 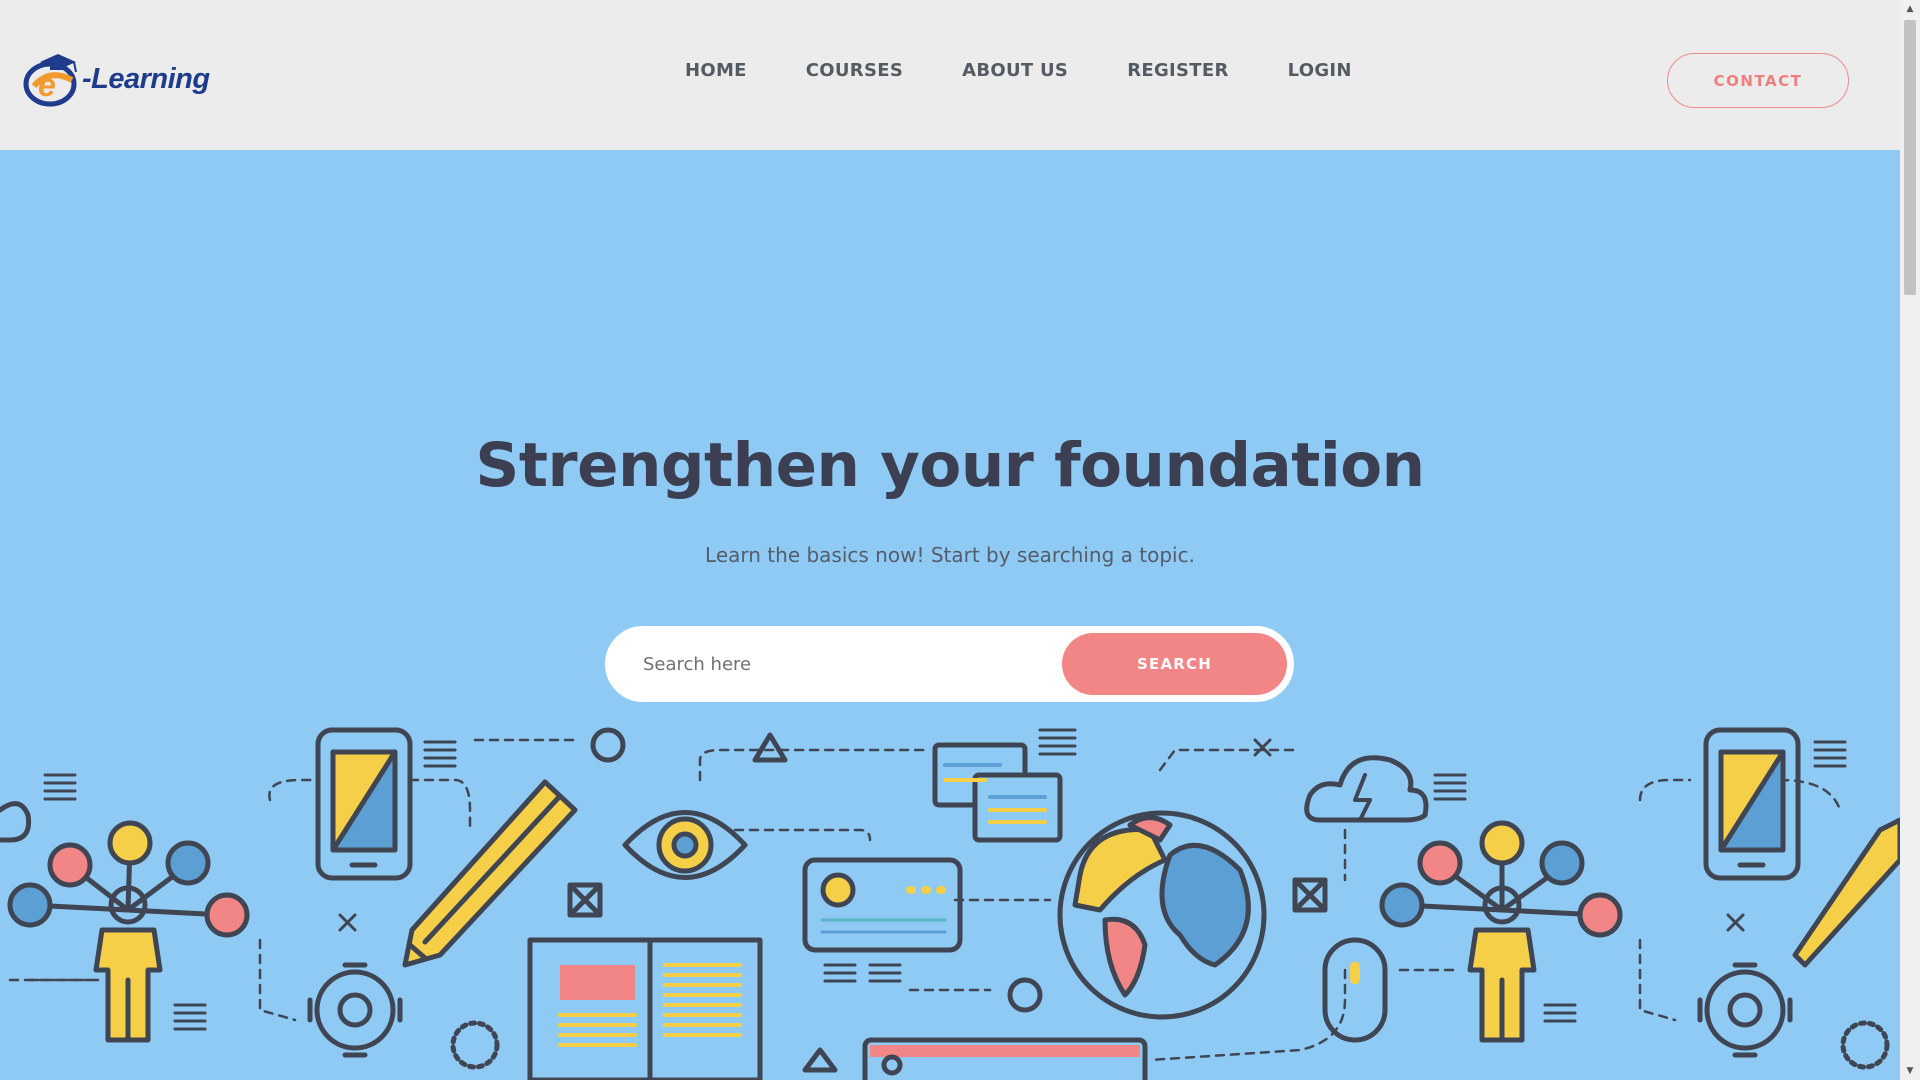 I want to click on globe-icon, so click(x=1162, y=915).